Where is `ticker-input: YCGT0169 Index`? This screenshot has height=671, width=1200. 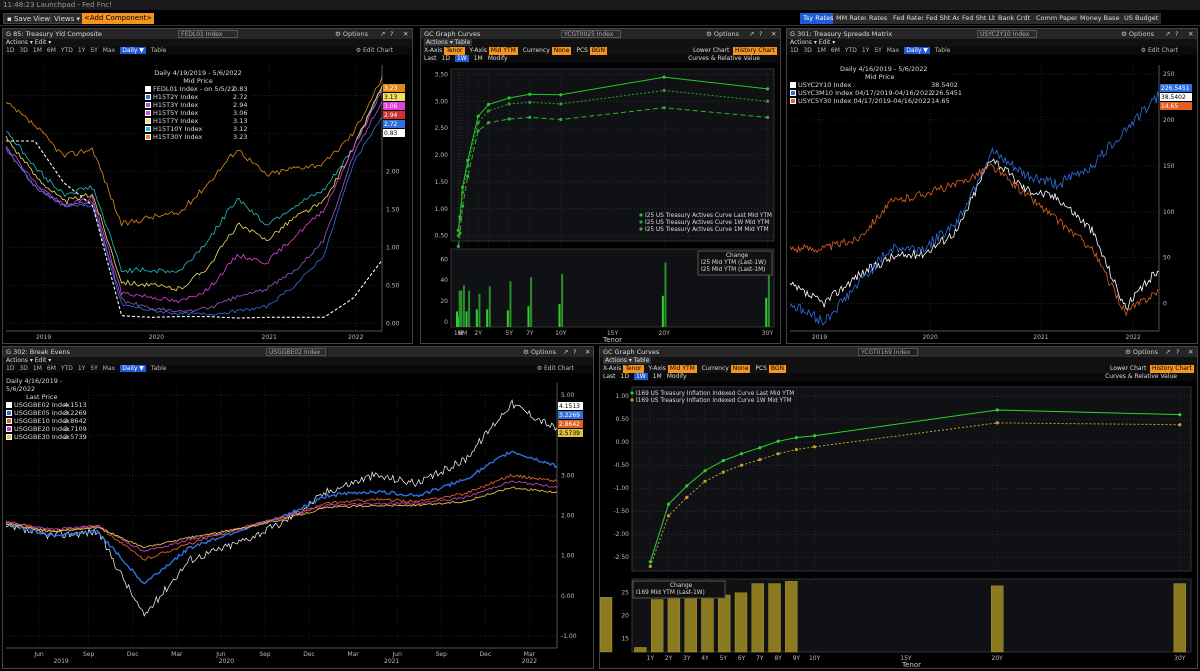 ticker-input: YCGT0169 Index is located at coordinates (888, 352).